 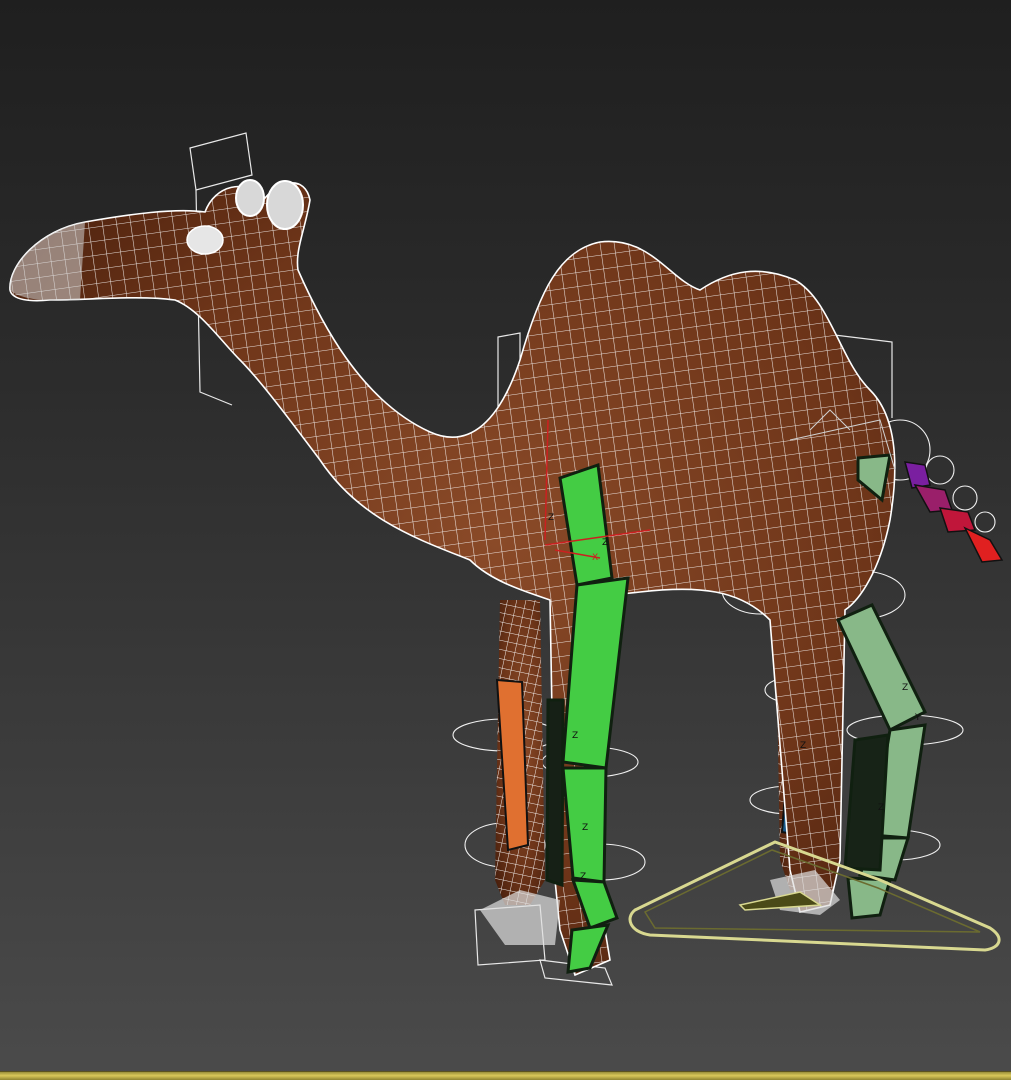 I want to click on timeline-slider, so click(x=505, y=1075).